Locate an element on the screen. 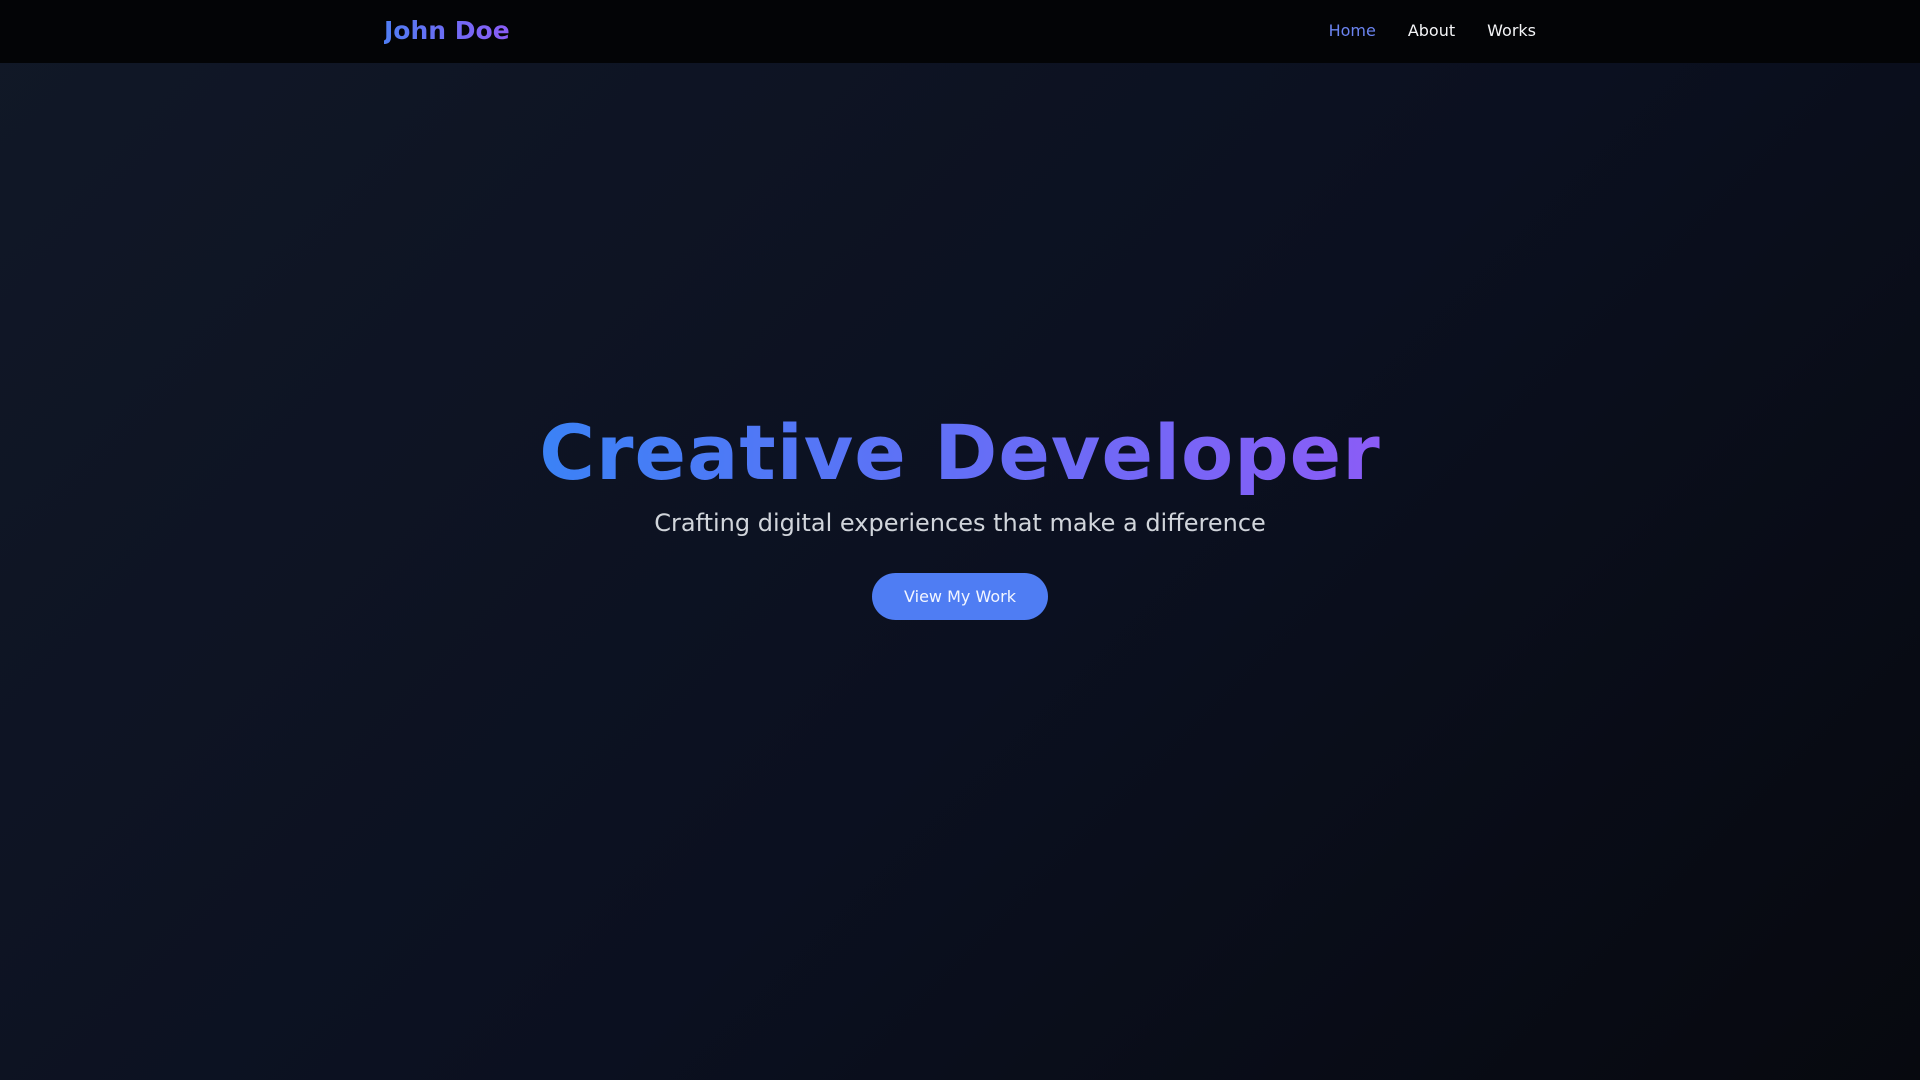  nav-item-home: Home is located at coordinates (1352, 31).